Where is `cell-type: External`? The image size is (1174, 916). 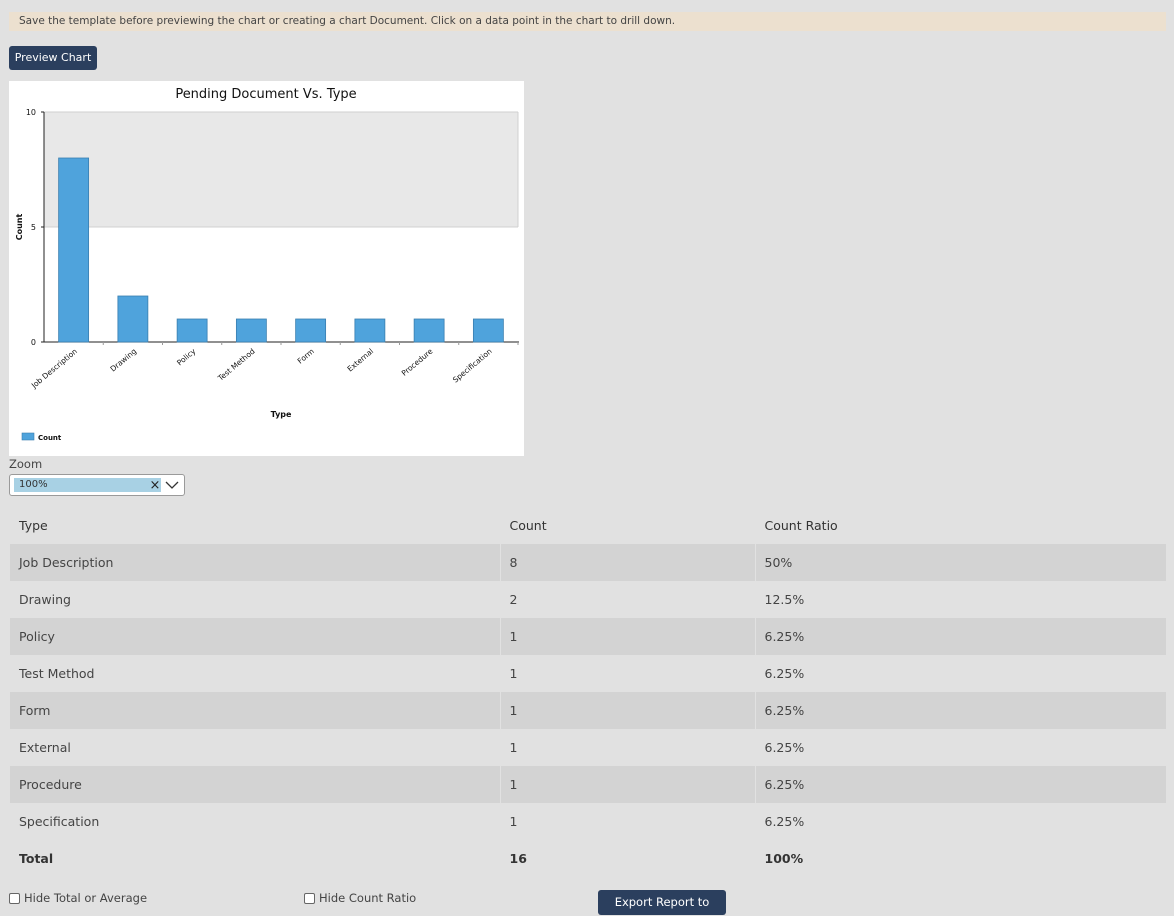 cell-type: External is located at coordinates (45, 747).